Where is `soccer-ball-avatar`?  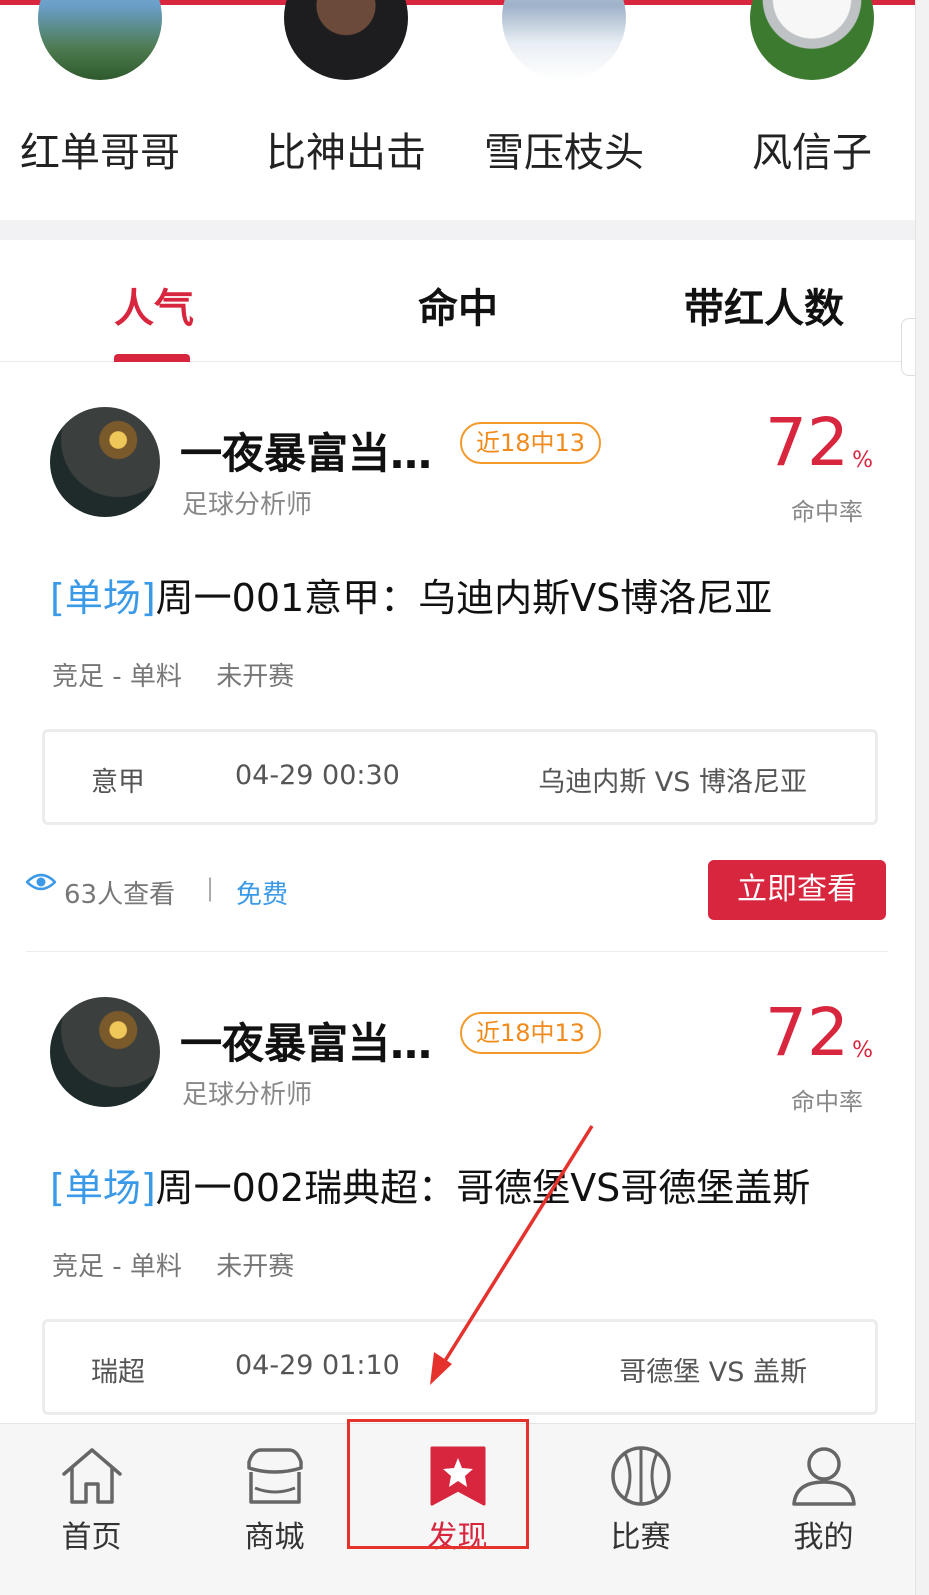 soccer-ball-avatar is located at coordinates (812, 40).